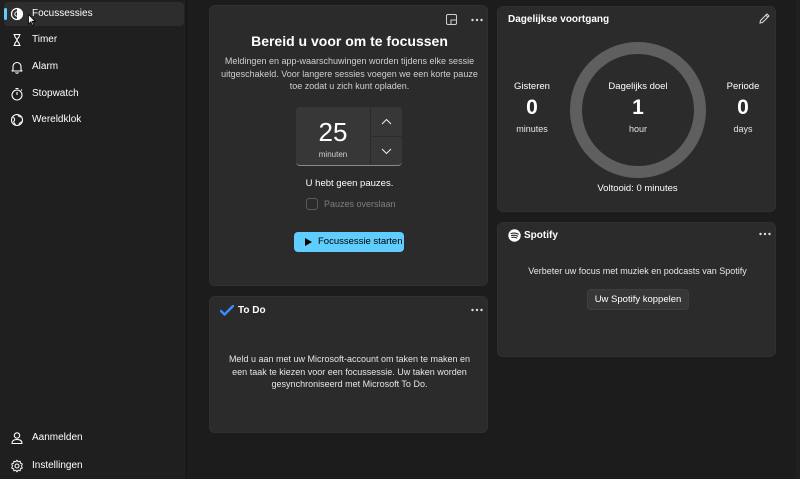  What do you see at coordinates (312, 204) in the screenshot?
I see `skip-breaks-checkbox` at bounding box center [312, 204].